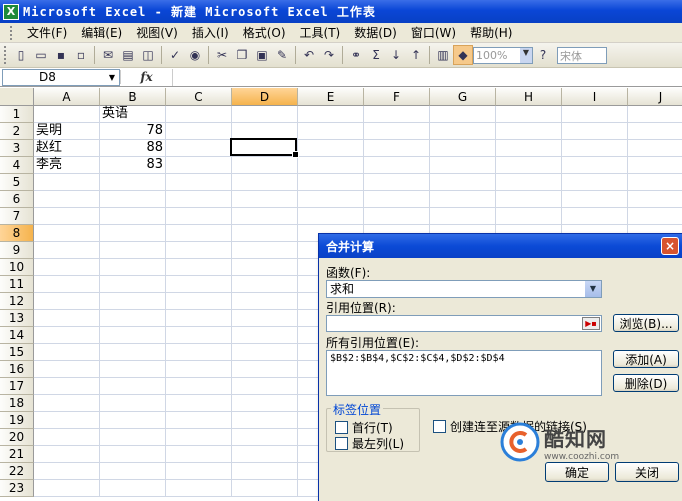 The width and height of the screenshot is (682, 501). What do you see at coordinates (282, 55) in the screenshot?
I see `format-painter-icon: ✎` at bounding box center [282, 55].